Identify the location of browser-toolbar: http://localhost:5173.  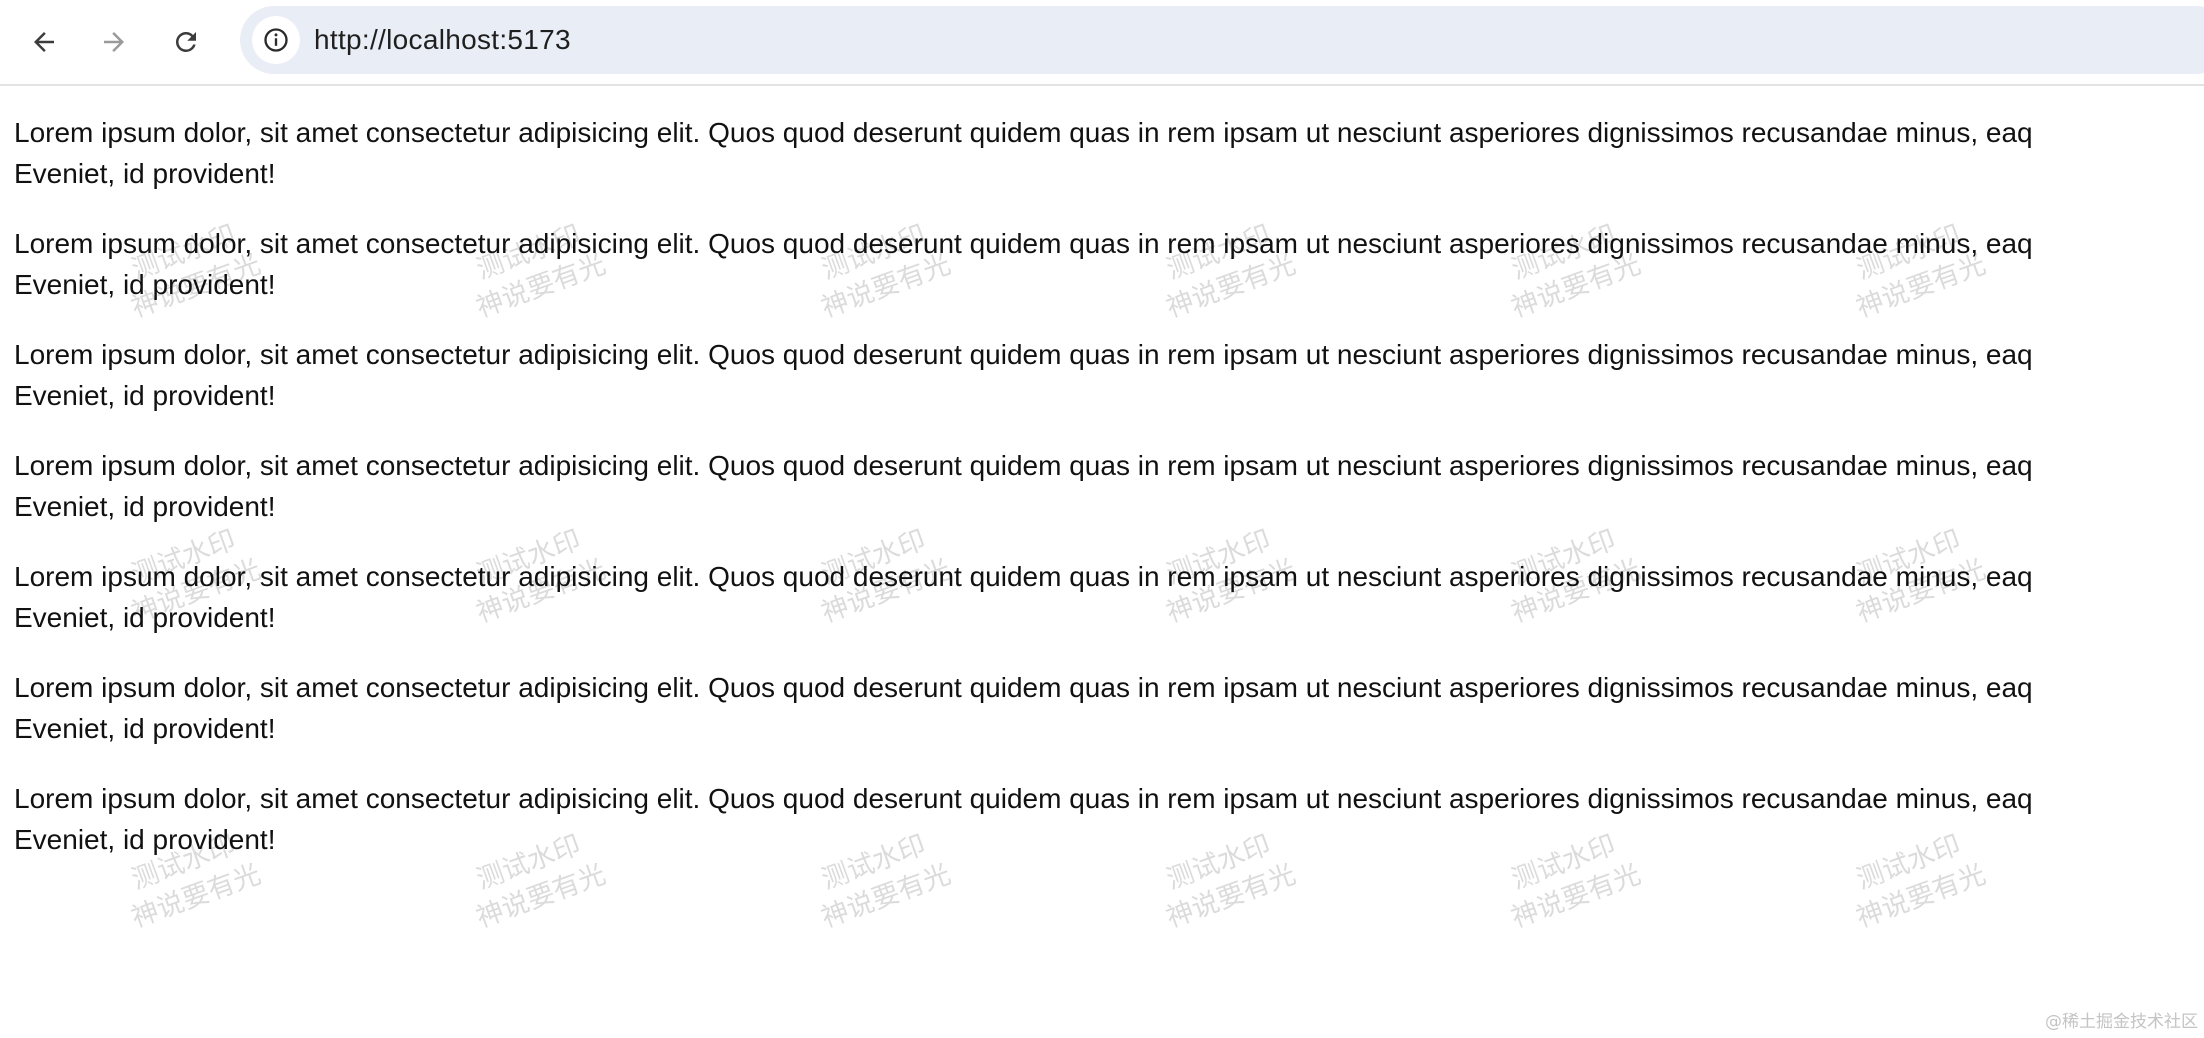
(1102, 43).